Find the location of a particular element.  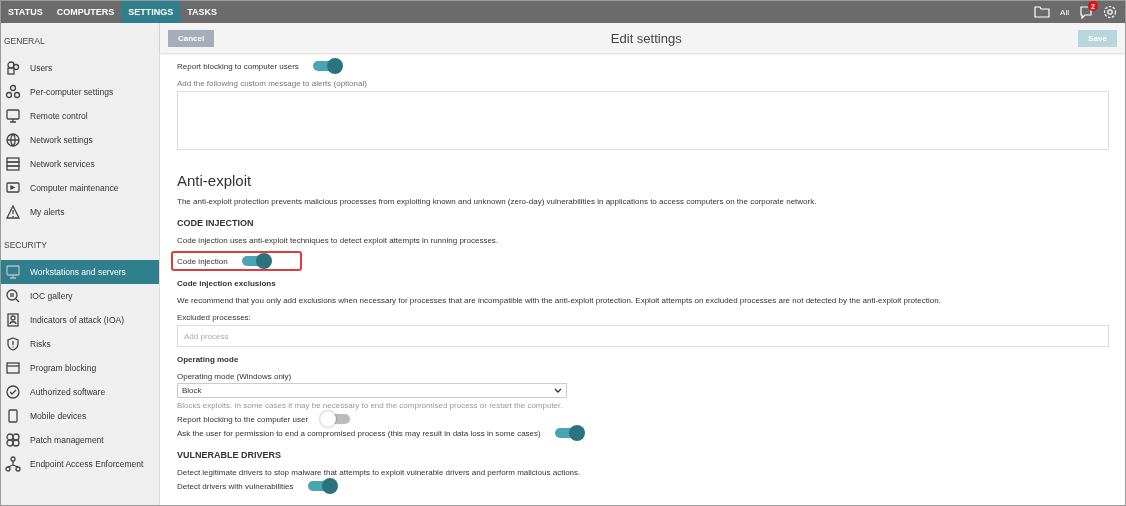

sidebar-item: Network settings is located at coordinates (80, 140).